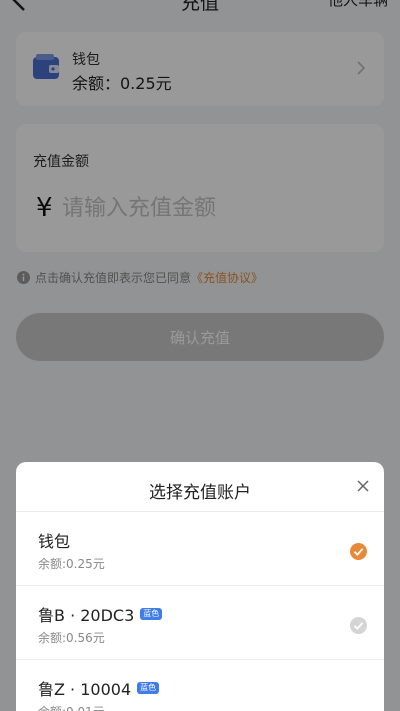  I want to click on account-balance: 余额:0.01元, so click(71, 707).